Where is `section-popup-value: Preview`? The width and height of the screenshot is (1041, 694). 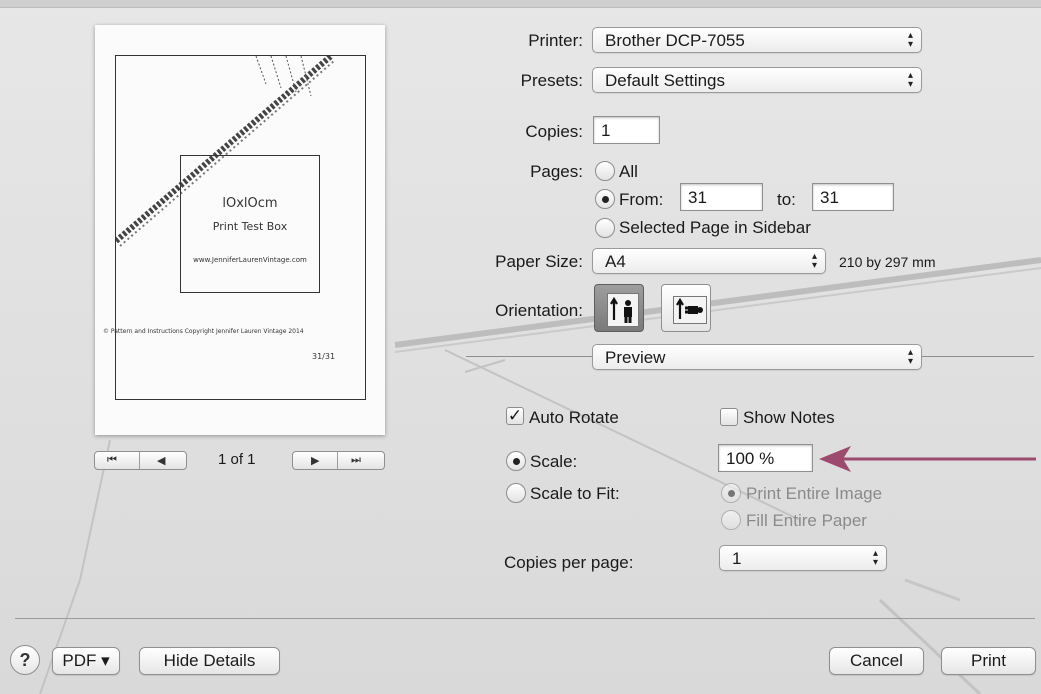
section-popup-value: Preview is located at coordinates (635, 357).